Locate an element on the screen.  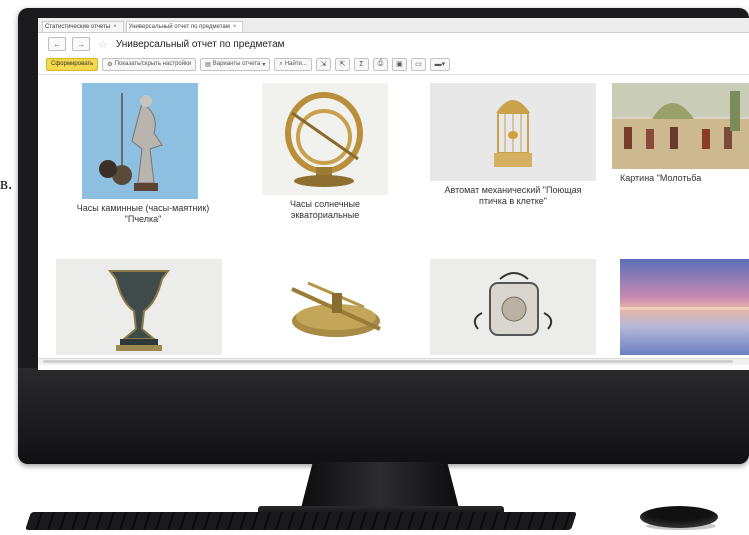
astrolabe-image is located at coordinates (336, 309).